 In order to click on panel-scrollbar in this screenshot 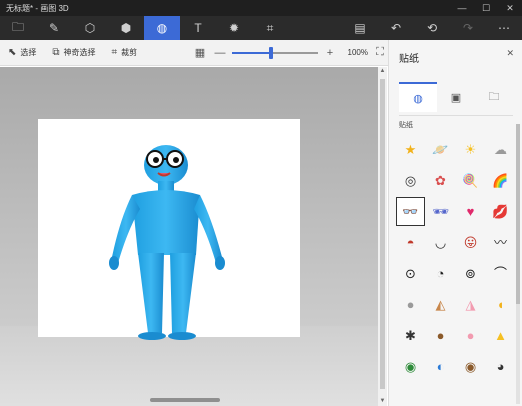, I will do `click(518, 264)`.